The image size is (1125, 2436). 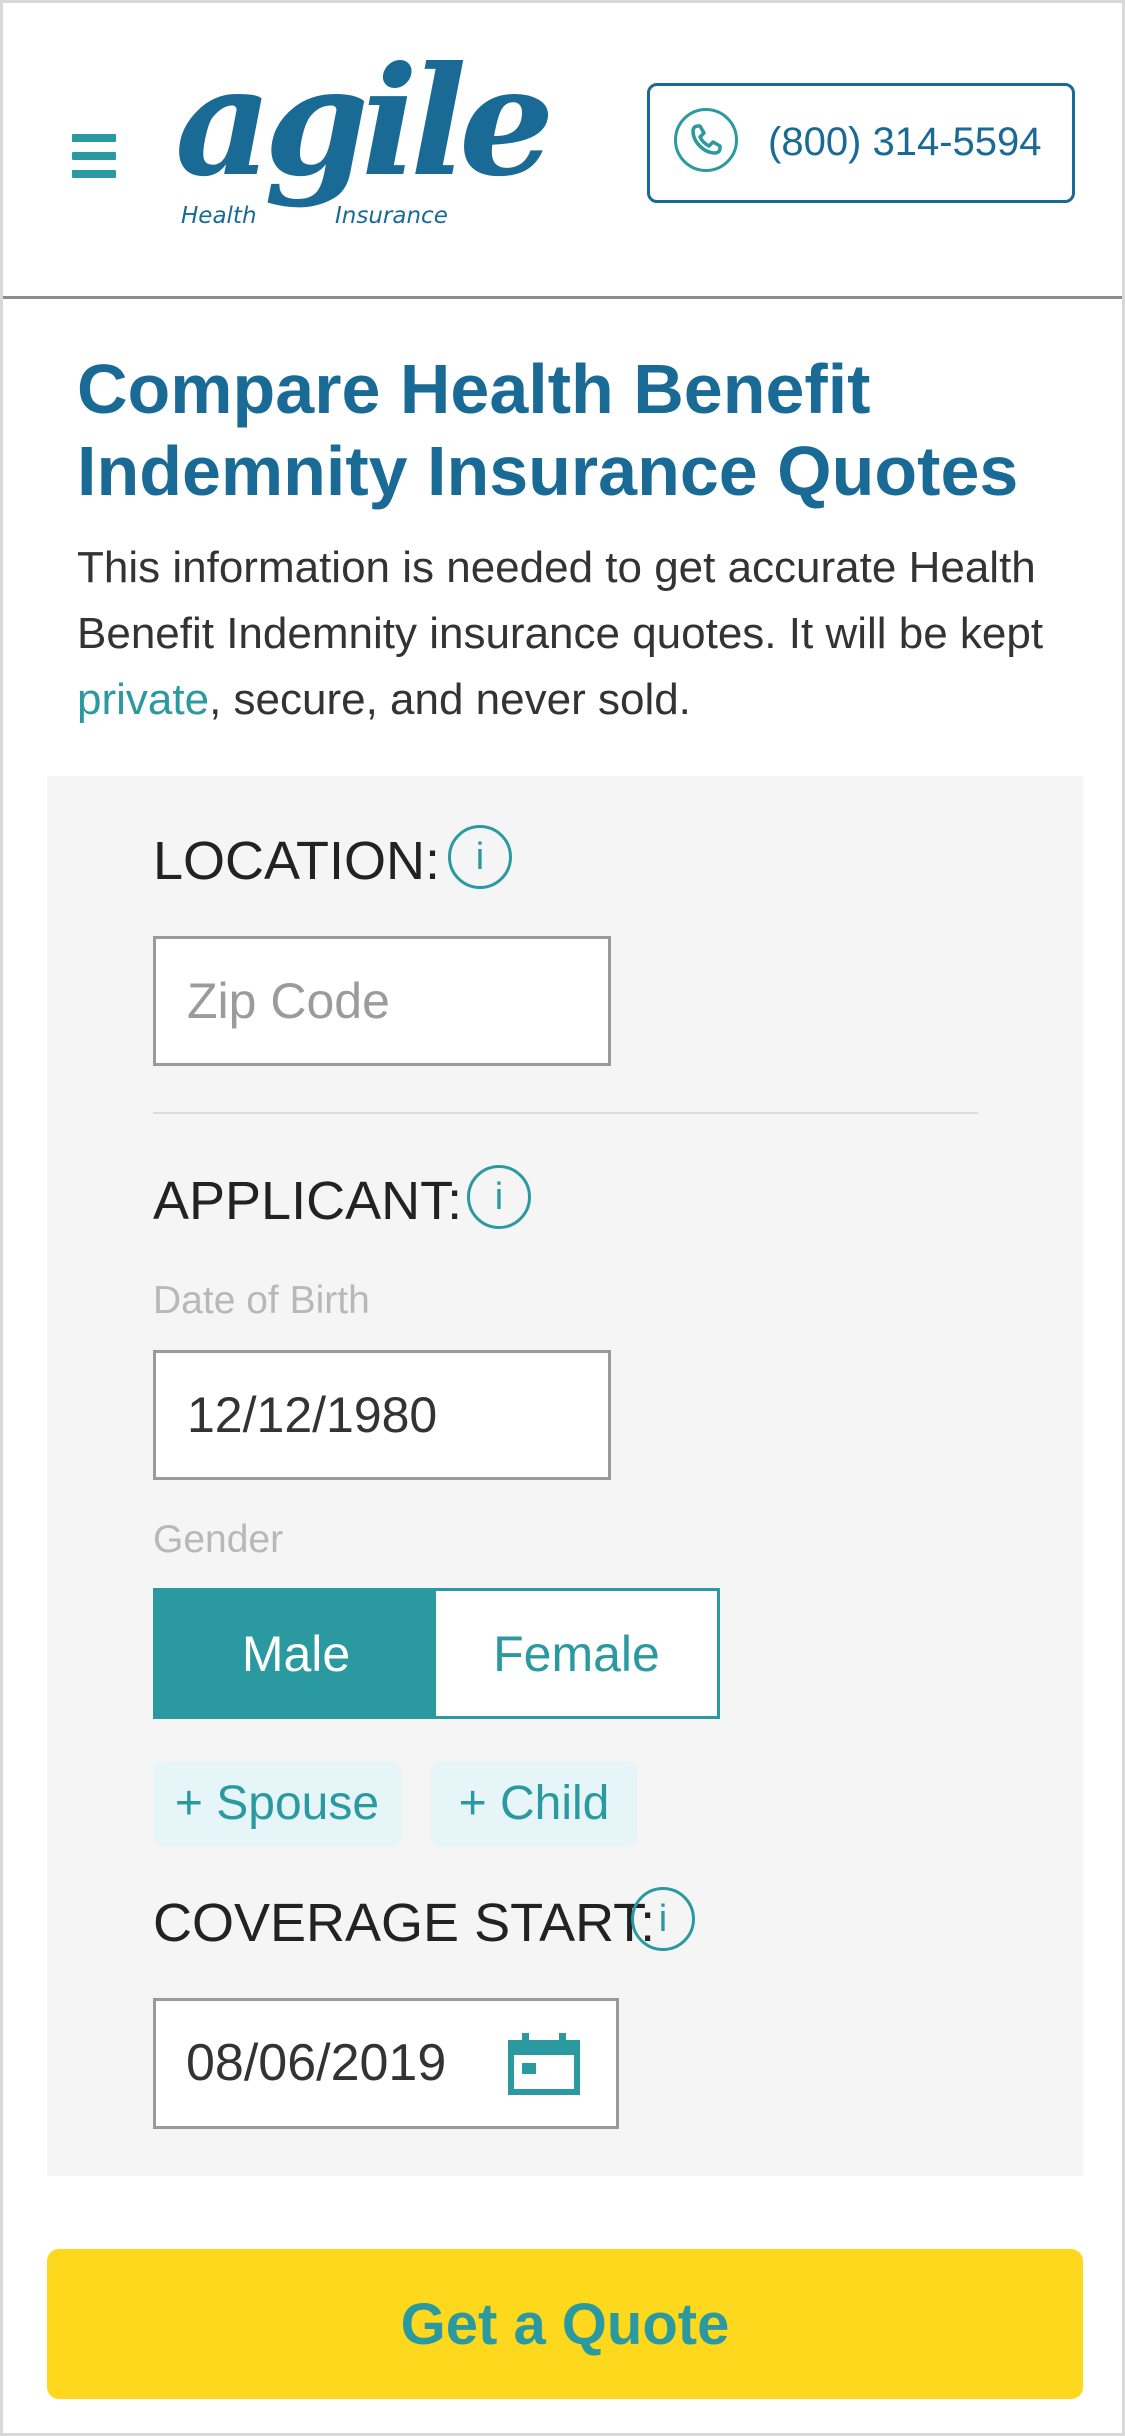 I want to click on gender-female-button: Female, so click(x=576, y=1653).